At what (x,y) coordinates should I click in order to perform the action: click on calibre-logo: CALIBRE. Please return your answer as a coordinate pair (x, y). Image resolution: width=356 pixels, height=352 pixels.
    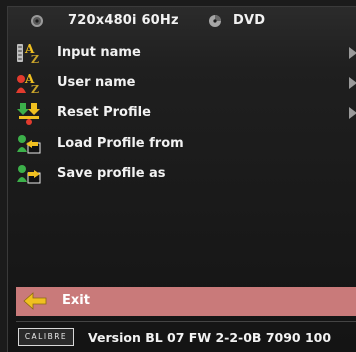
    Looking at the image, I should click on (46, 337).